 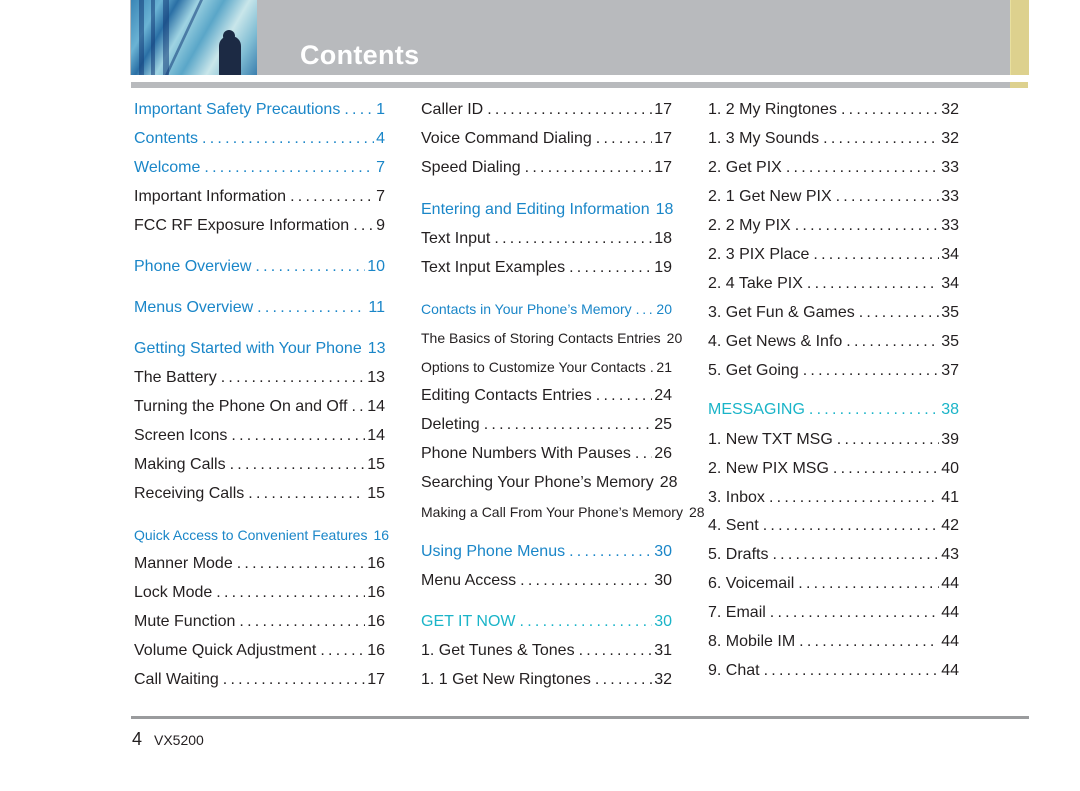 I want to click on toc-entry-page: 35, so click(x=950, y=341).